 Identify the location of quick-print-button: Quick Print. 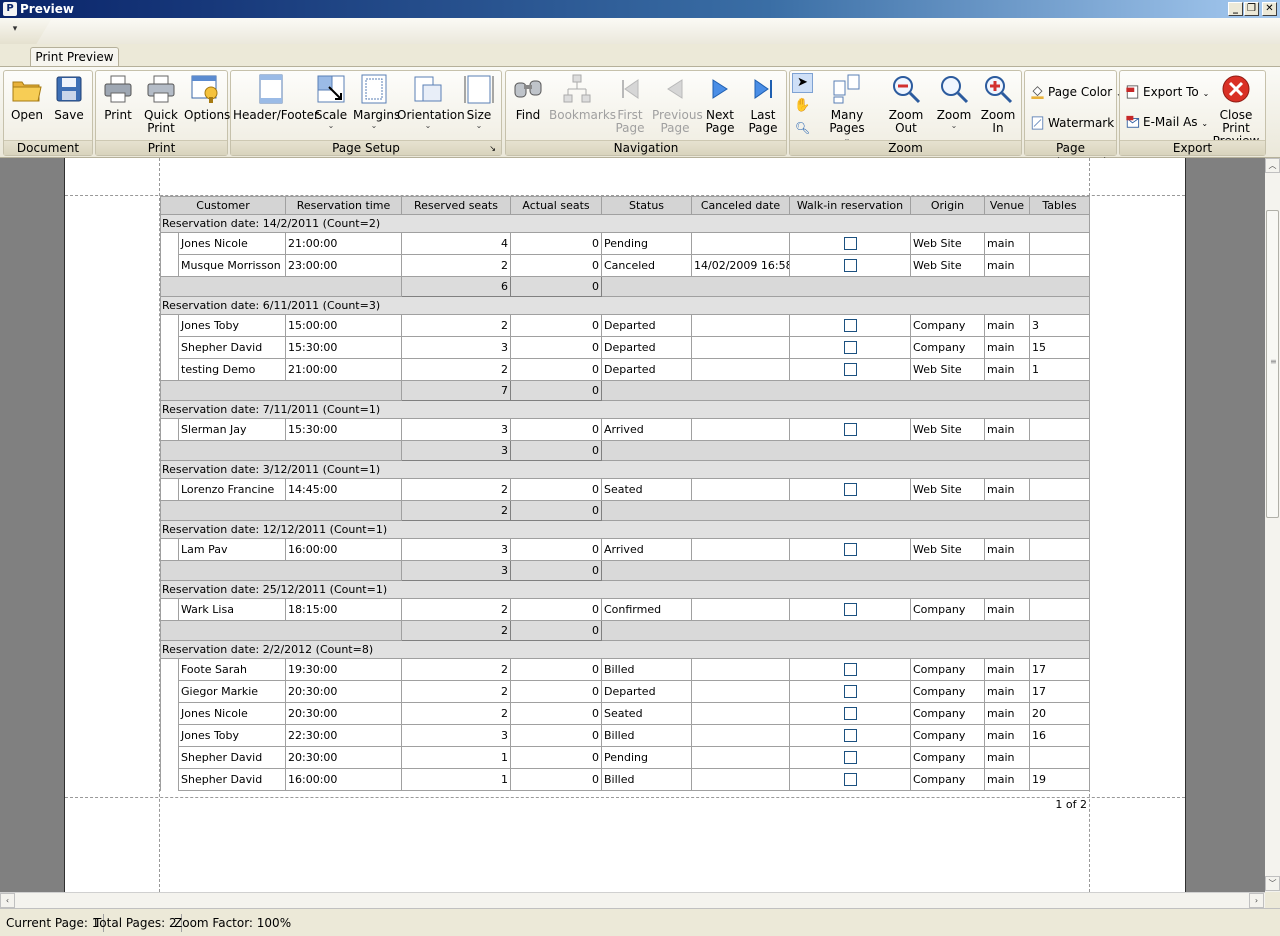
(161, 104).